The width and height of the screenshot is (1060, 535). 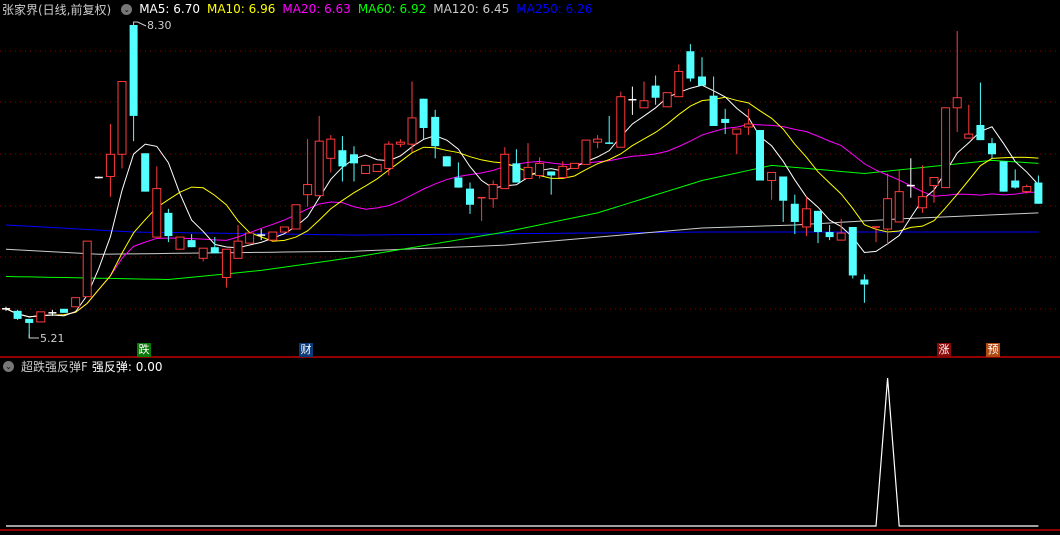 What do you see at coordinates (169, 9) in the screenshot?
I see `ma5-label: MA5: 6.70` at bounding box center [169, 9].